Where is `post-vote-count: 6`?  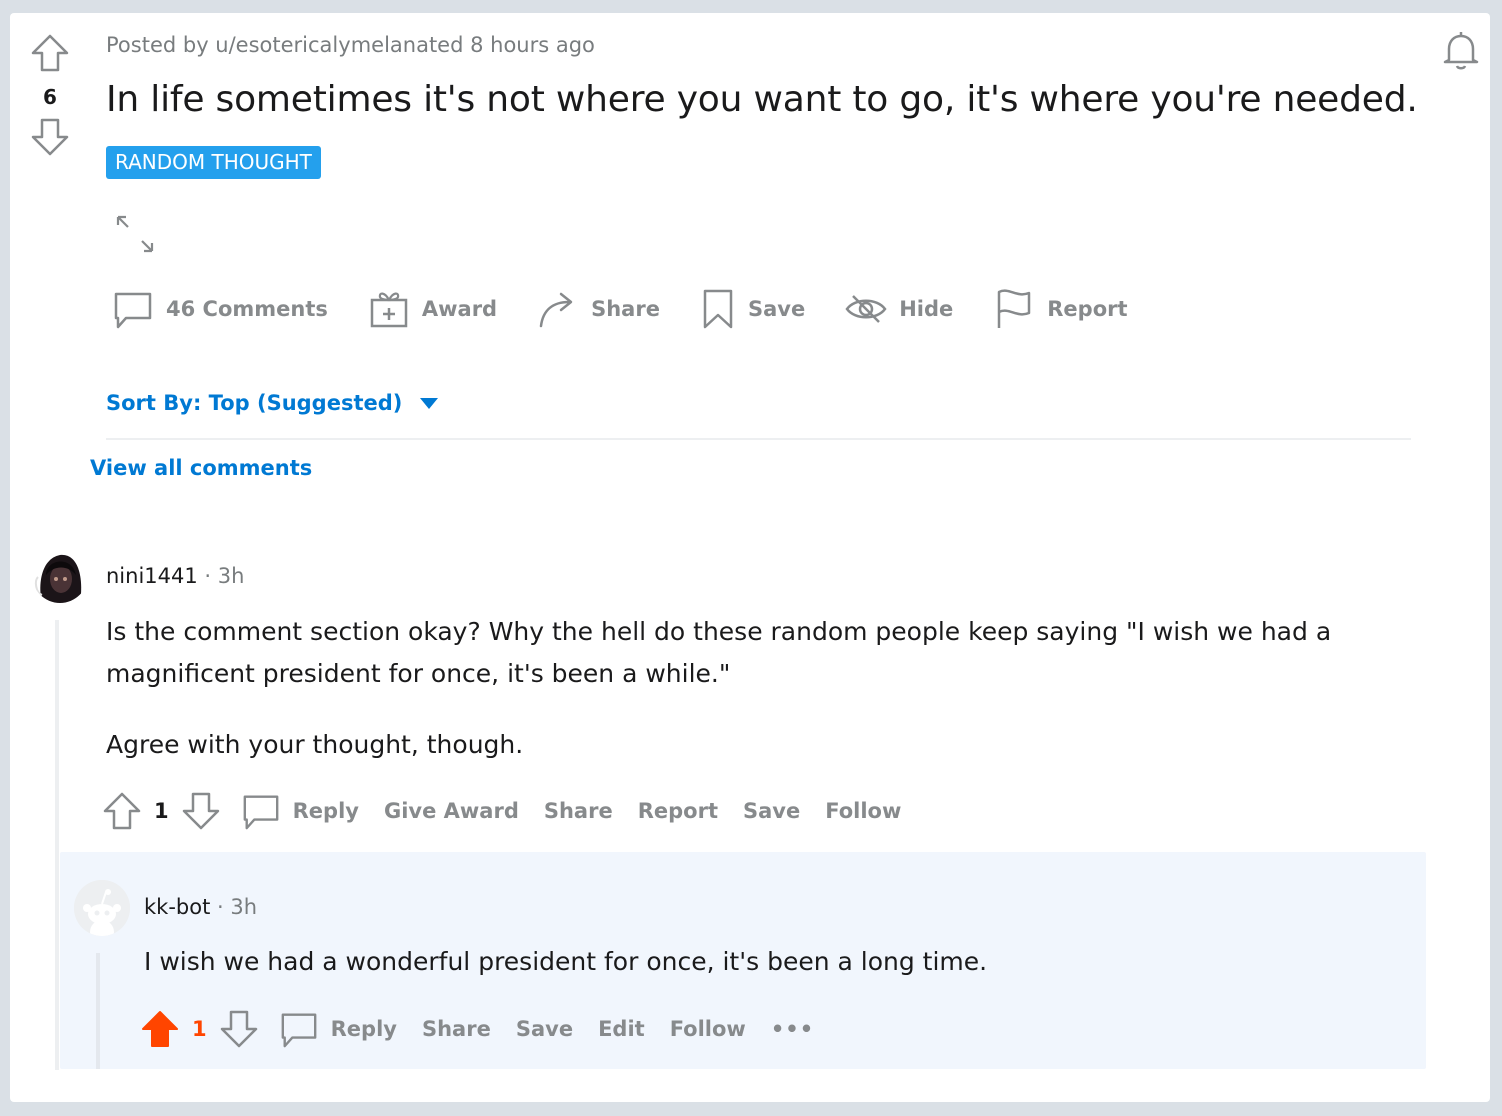
post-vote-count: 6 is located at coordinates (50, 97).